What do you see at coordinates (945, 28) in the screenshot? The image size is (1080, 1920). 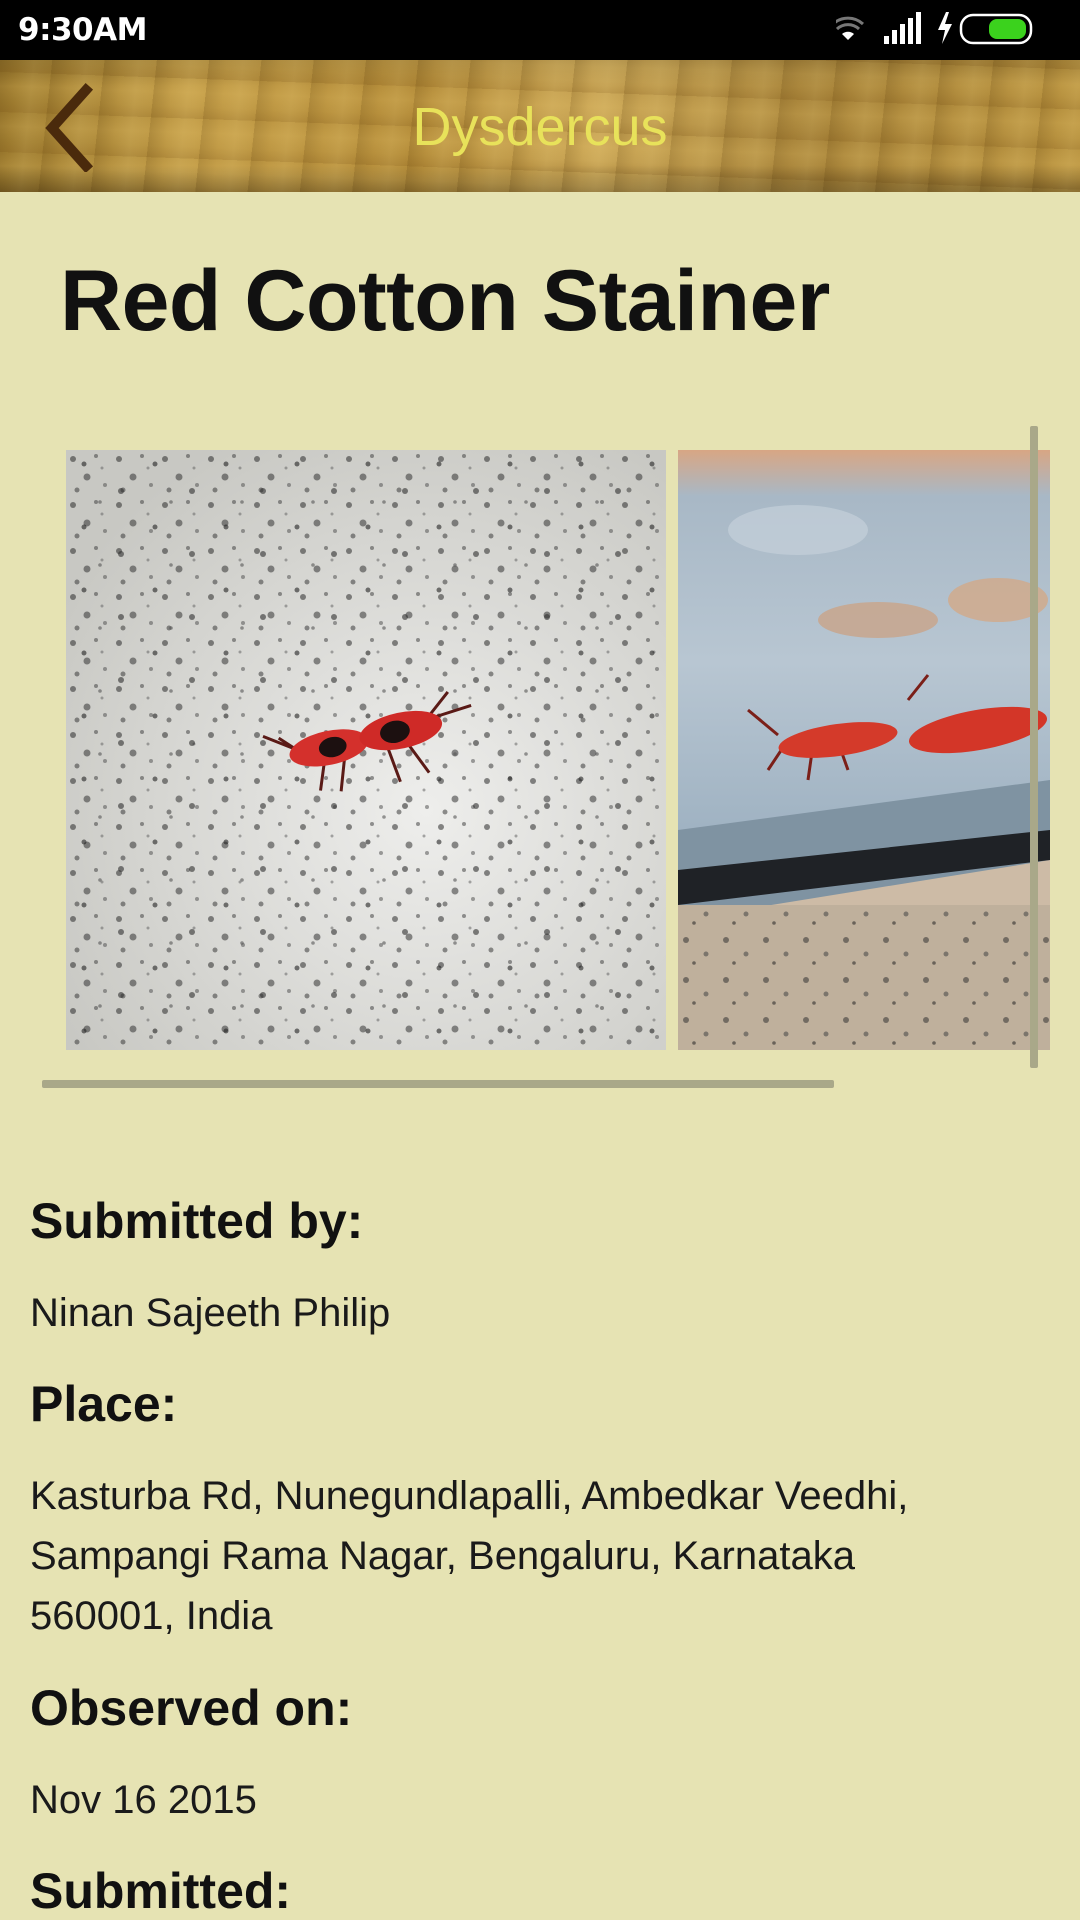 I see `charging-icon` at bounding box center [945, 28].